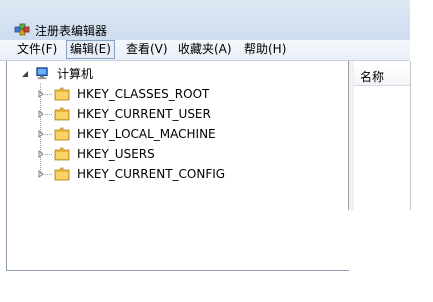 This screenshot has width=433, height=302. Describe the element at coordinates (265, 49) in the screenshot. I see `menu-help: 帮助(H)` at that location.